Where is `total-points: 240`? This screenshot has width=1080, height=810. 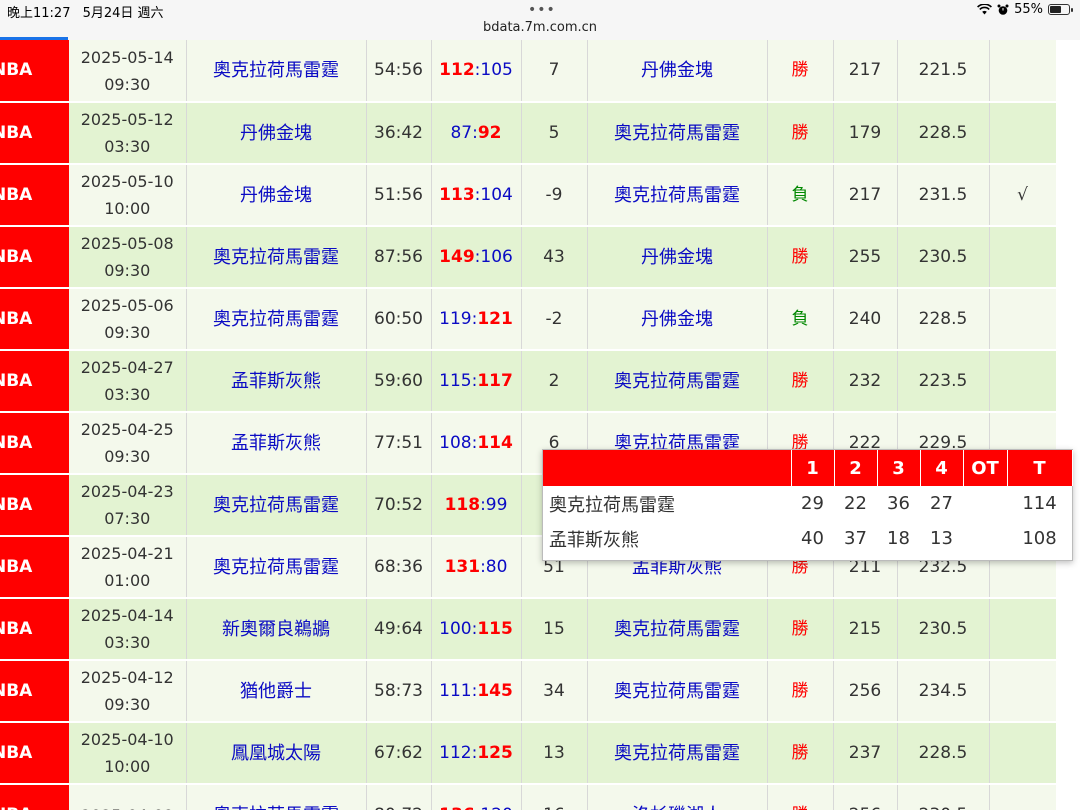
total-points: 240 is located at coordinates (865, 319).